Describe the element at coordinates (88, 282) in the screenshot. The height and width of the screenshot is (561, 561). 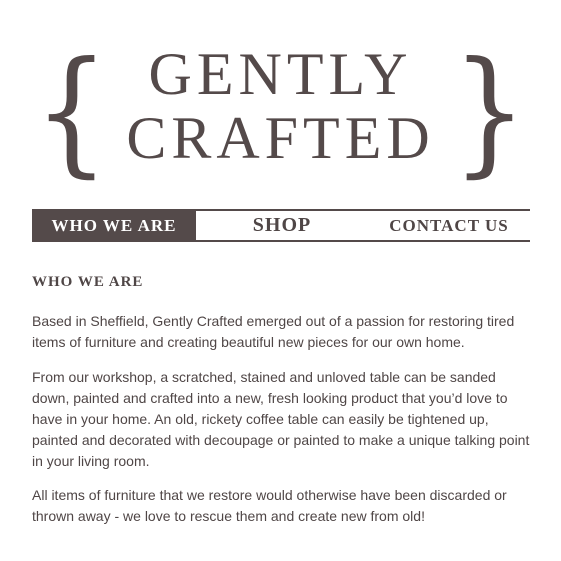
I see `section-heading: WHO WE ARE` at that location.